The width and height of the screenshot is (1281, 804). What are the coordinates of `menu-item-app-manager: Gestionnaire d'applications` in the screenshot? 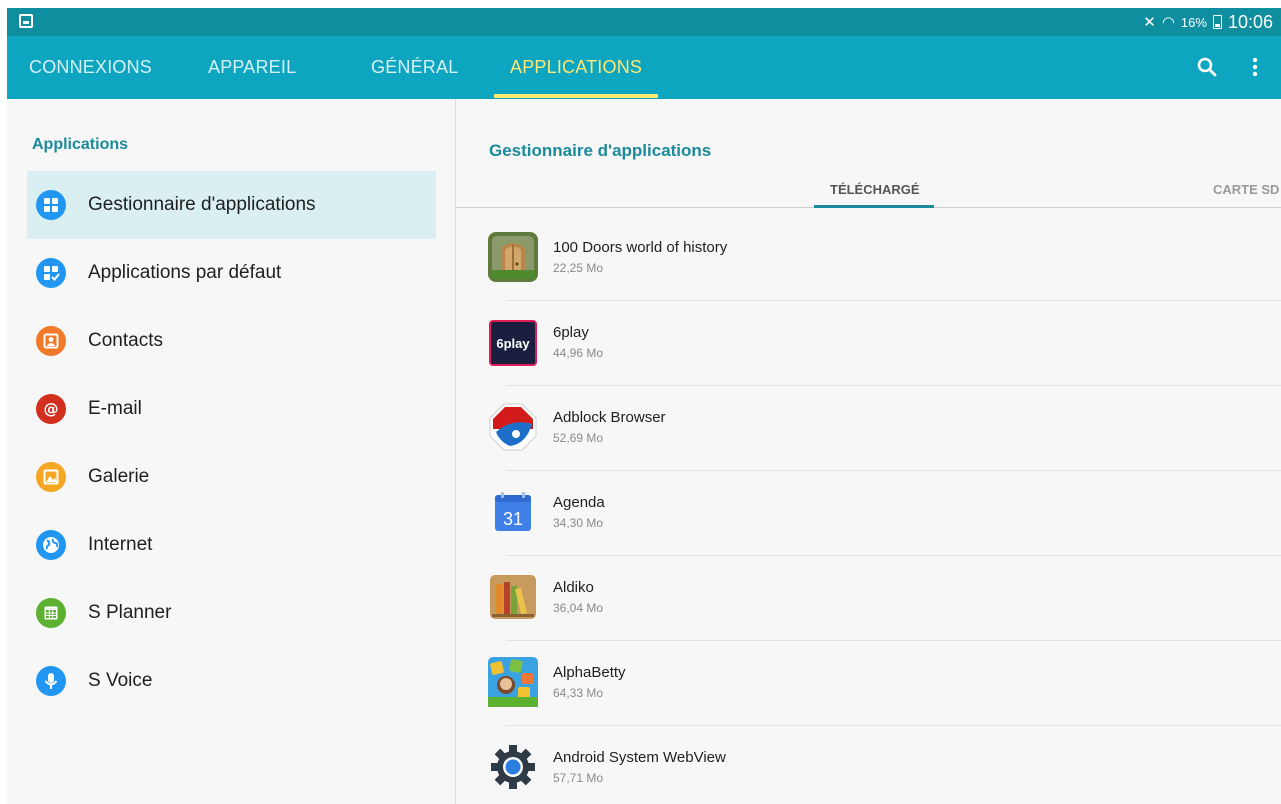 It's located at (231, 205).